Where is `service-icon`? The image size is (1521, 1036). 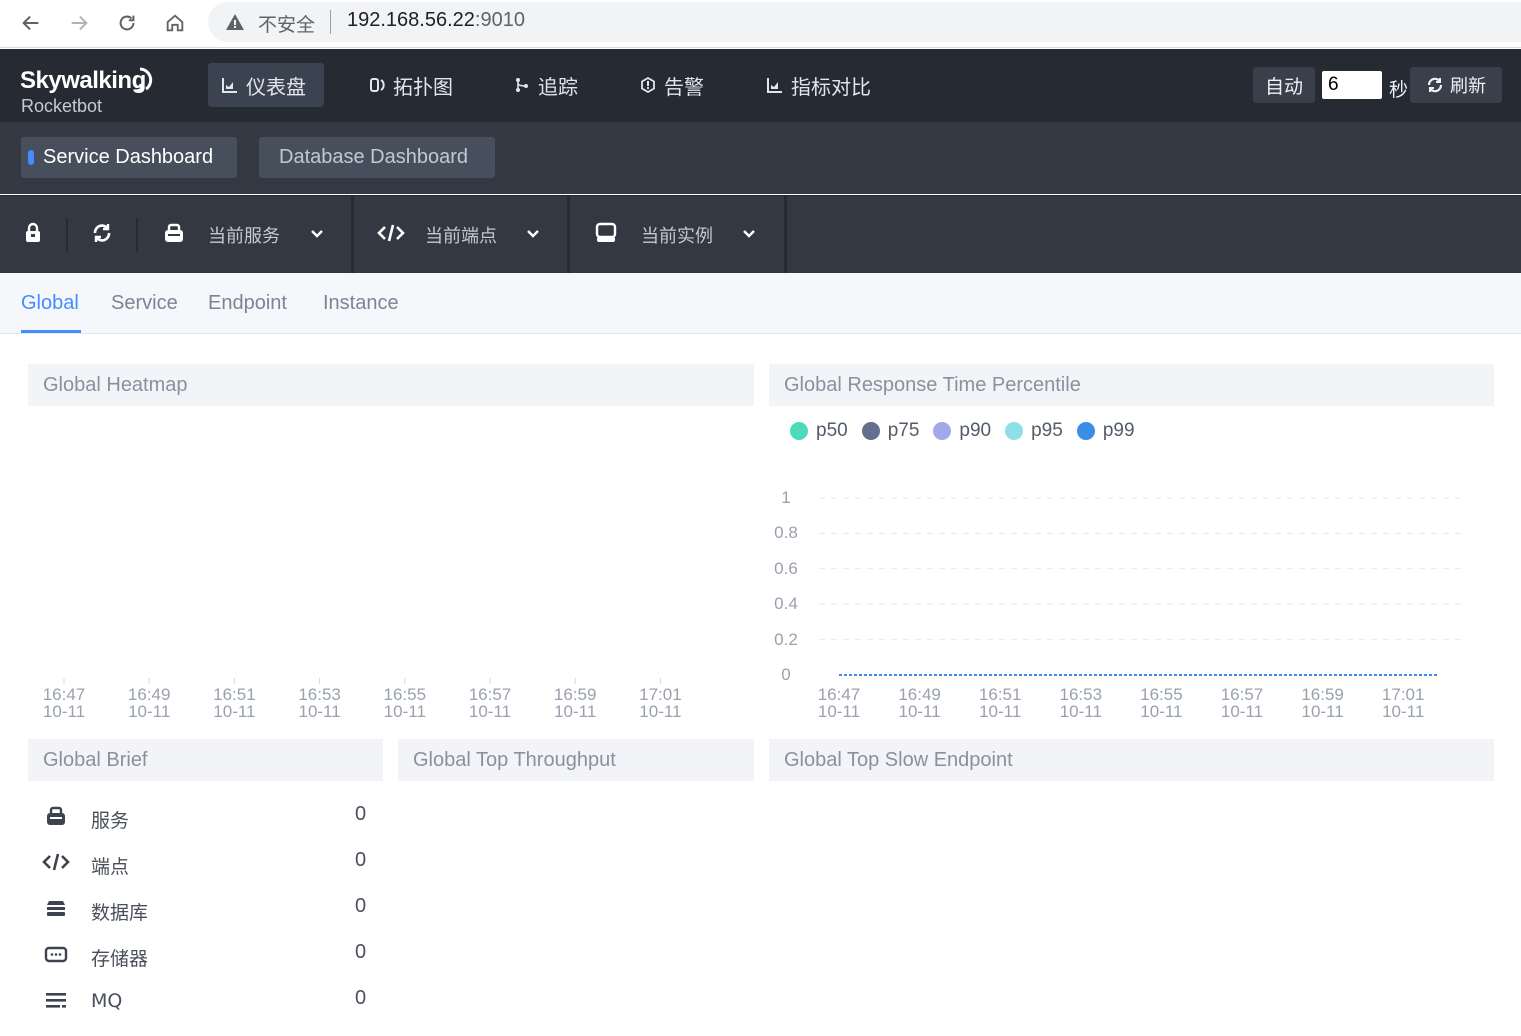 service-icon is located at coordinates (56, 815).